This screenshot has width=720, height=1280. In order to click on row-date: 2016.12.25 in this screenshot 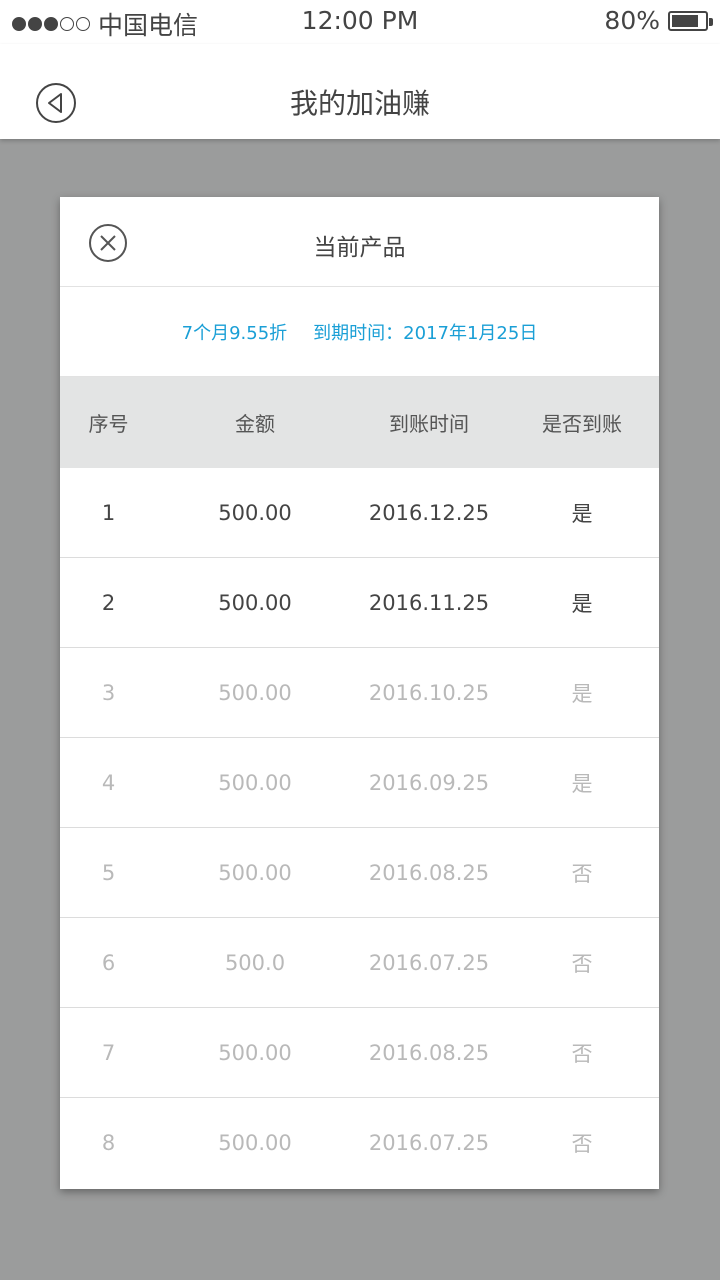, I will do `click(429, 512)`.